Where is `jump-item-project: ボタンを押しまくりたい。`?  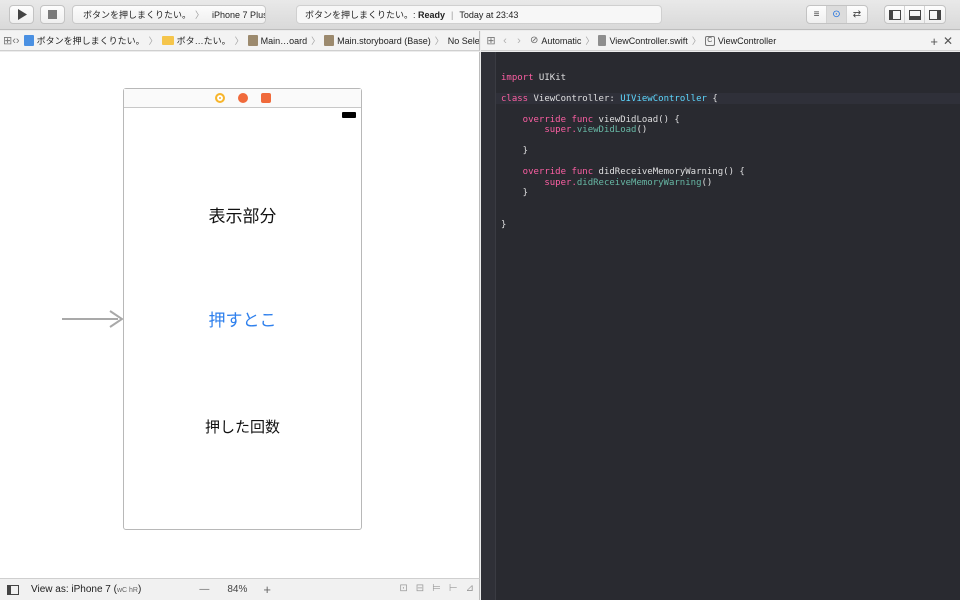 jump-item-project: ボタンを押しまくりたい。 is located at coordinates (84, 40).